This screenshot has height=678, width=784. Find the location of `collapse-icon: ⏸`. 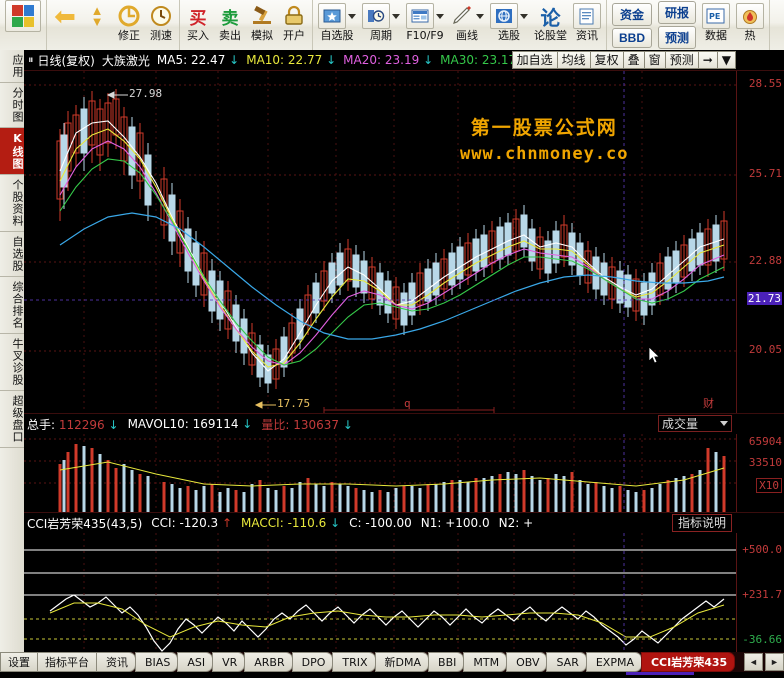

collapse-icon: ⏸ is located at coordinates (31, 60).